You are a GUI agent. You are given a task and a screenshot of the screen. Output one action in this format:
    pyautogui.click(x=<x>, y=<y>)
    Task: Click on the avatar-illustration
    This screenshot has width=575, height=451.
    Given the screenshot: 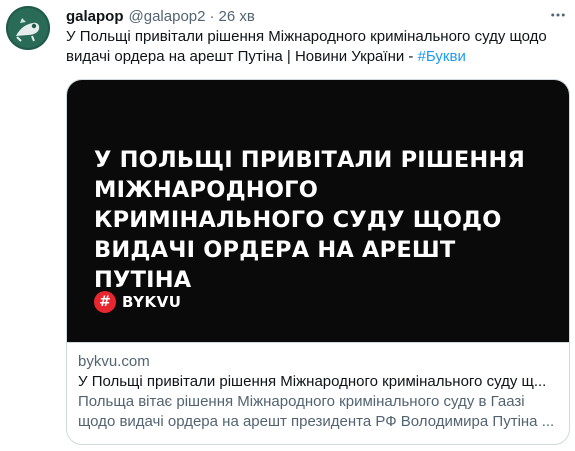 What is the action you would take?
    pyautogui.click(x=28, y=28)
    